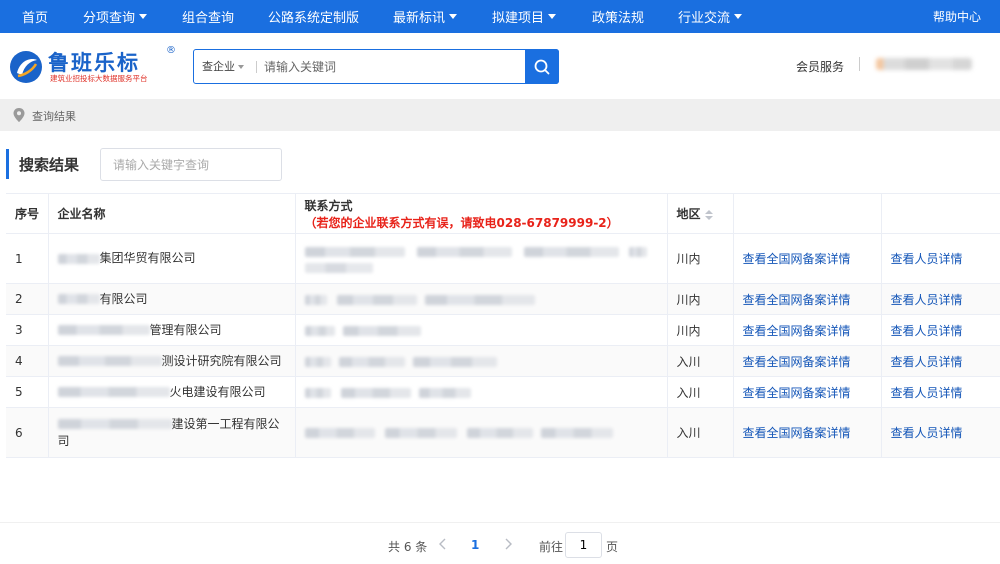 Image resolution: width=1000 pixels, height=564 pixels. I want to click on col-header-region: 地区, so click(700, 213).